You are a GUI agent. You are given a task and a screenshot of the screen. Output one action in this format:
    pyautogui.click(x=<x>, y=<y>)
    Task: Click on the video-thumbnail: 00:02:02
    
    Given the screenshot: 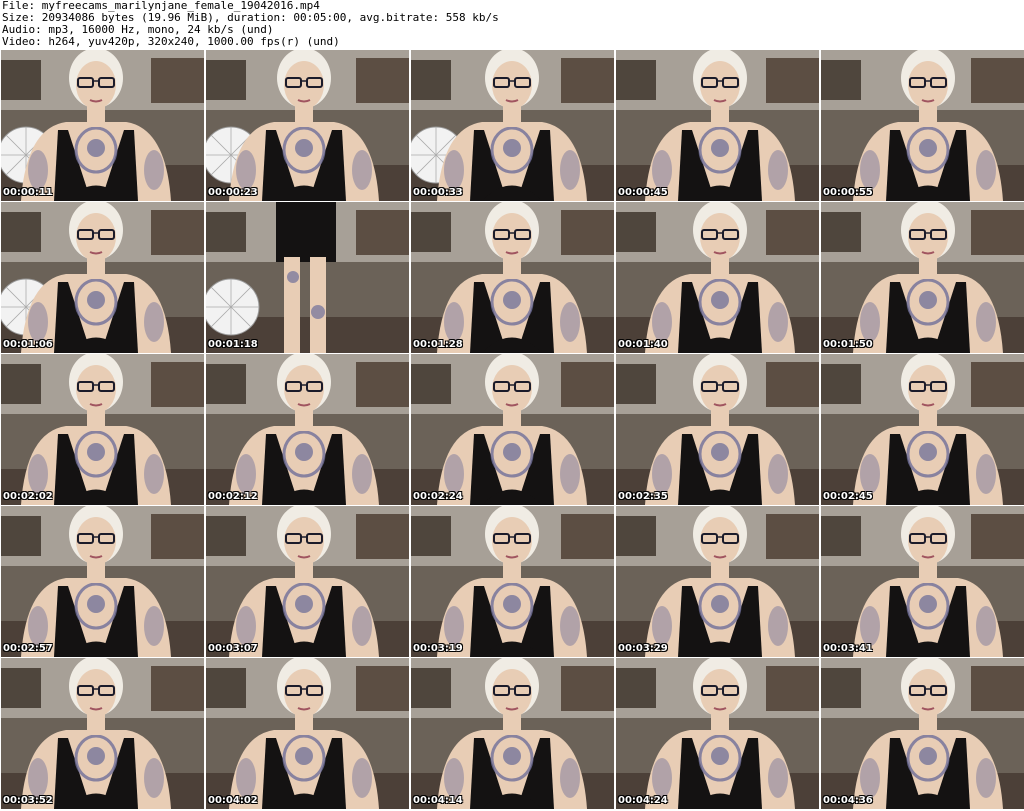 What is the action you would take?
    pyautogui.click(x=102, y=429)
    